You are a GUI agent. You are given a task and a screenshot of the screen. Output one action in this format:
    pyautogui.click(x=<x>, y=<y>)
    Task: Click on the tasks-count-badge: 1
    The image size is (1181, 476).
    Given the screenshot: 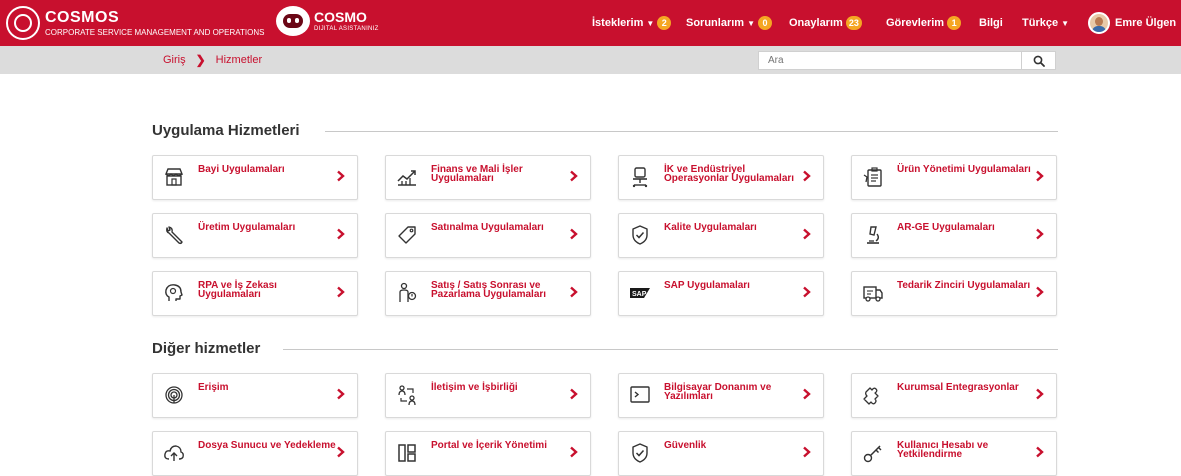 What is the action you would take?
    pyautogui.click(x=954, y=23)
    